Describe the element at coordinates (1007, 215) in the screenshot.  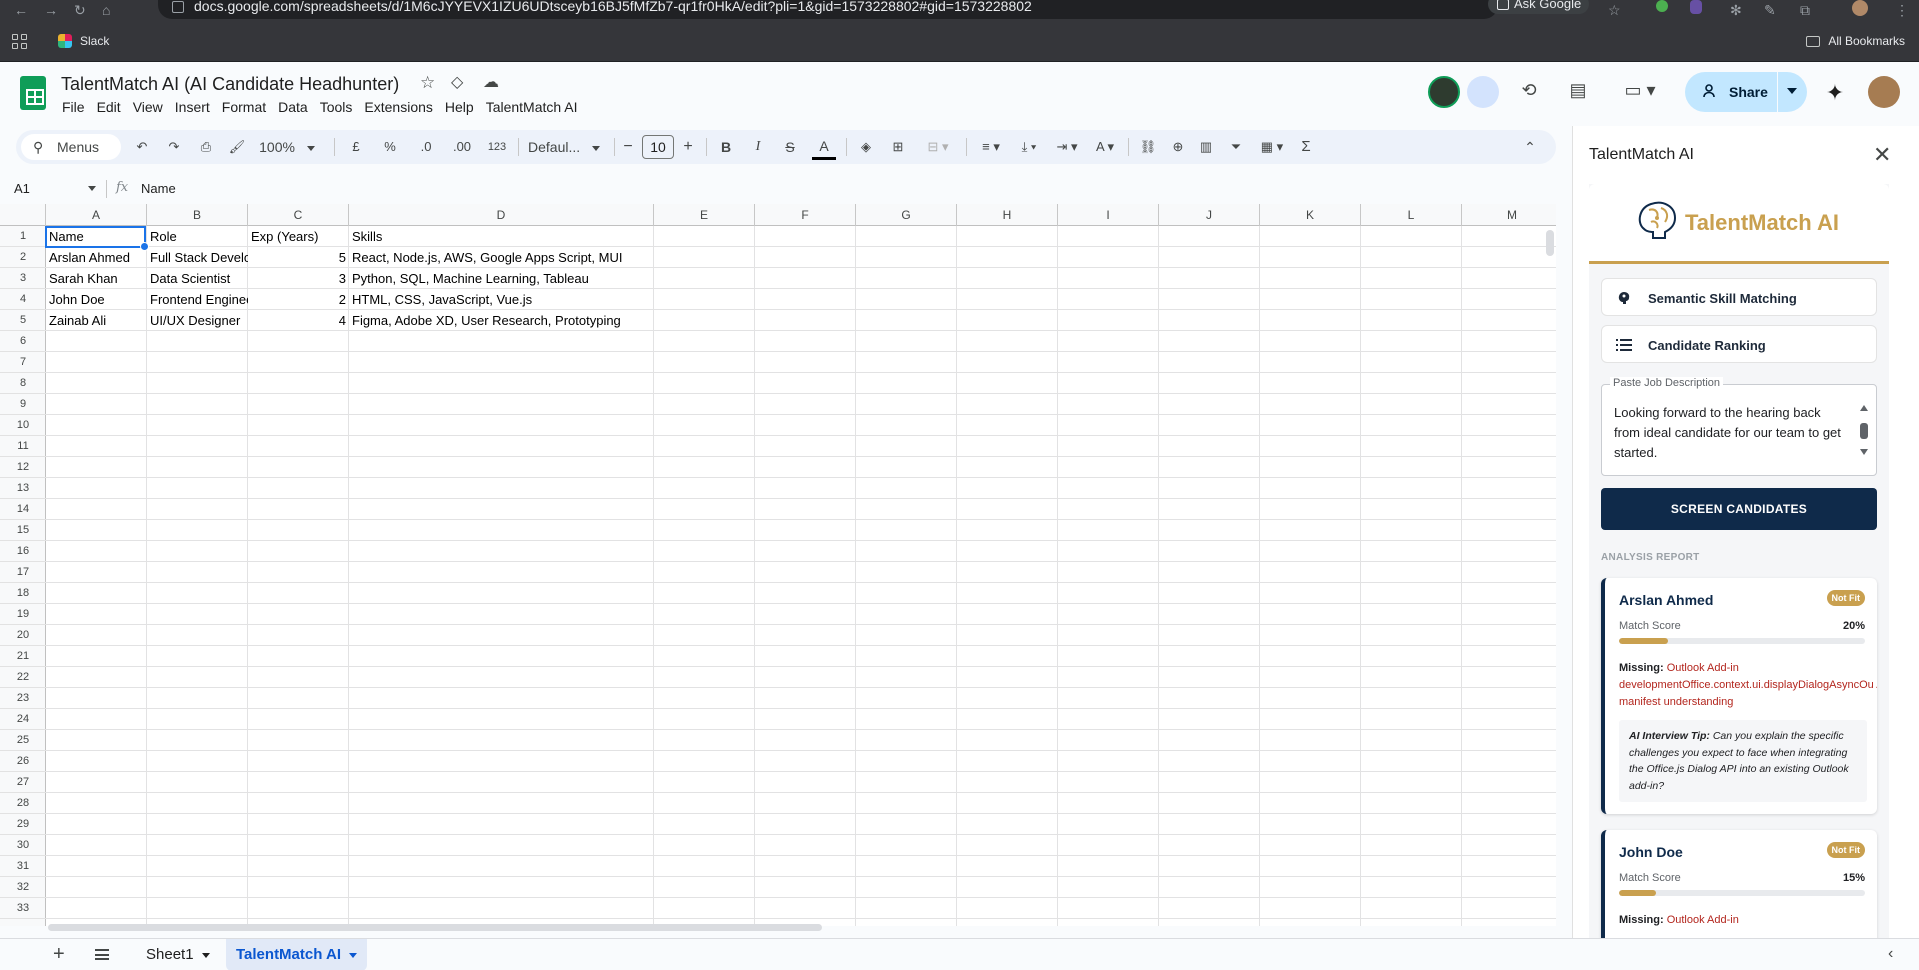
I see `column-header-h: H` at that location.